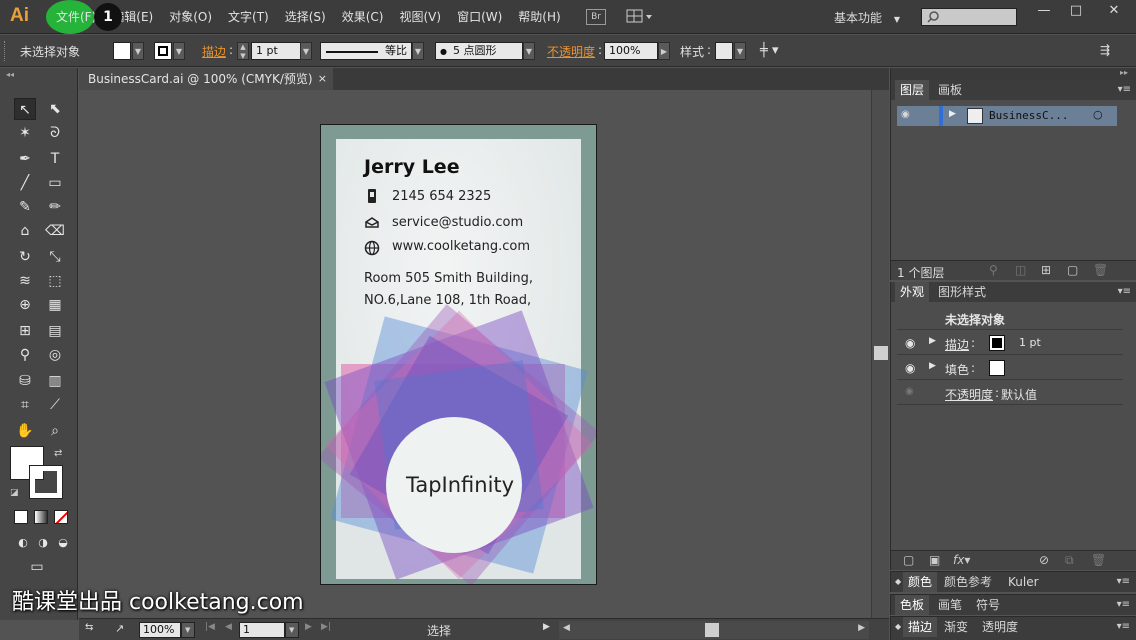 The width and height of the screenshot is (1136, 640). What do you see at coordinates (724, 51) in the screenshot?
I see `style-swatch` at bounding box center [724, 51].